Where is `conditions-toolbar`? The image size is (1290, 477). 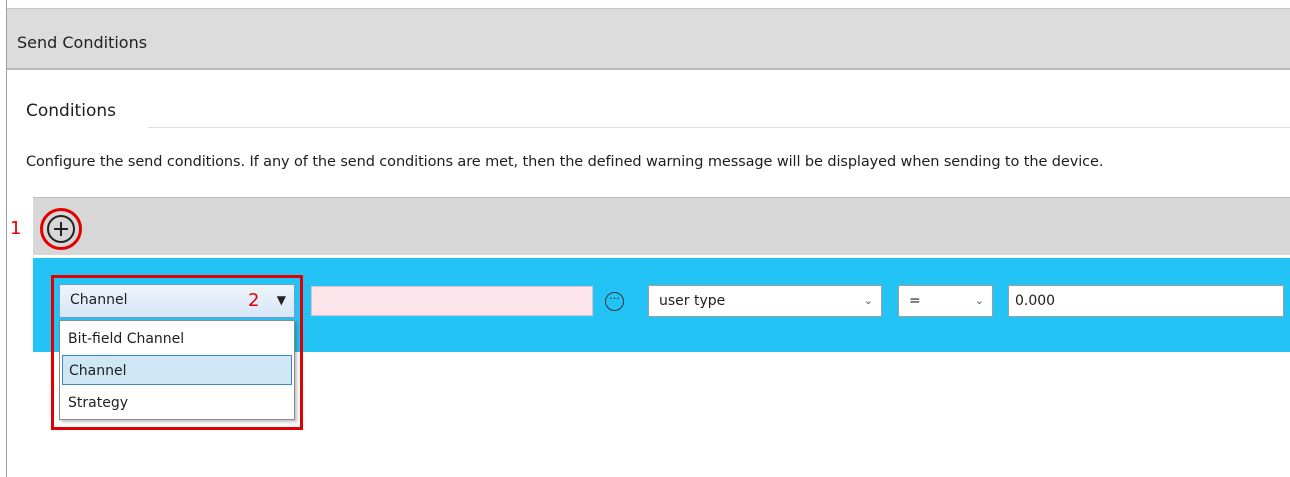
conditions-toolbar is located at coordinates (661, 226).